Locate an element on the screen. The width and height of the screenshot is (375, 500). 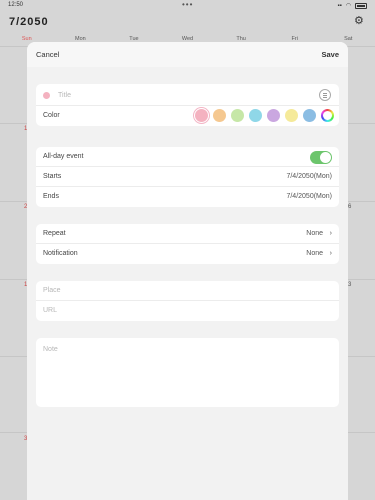
color-swatch-cyan is located at coordinates (255, 115).